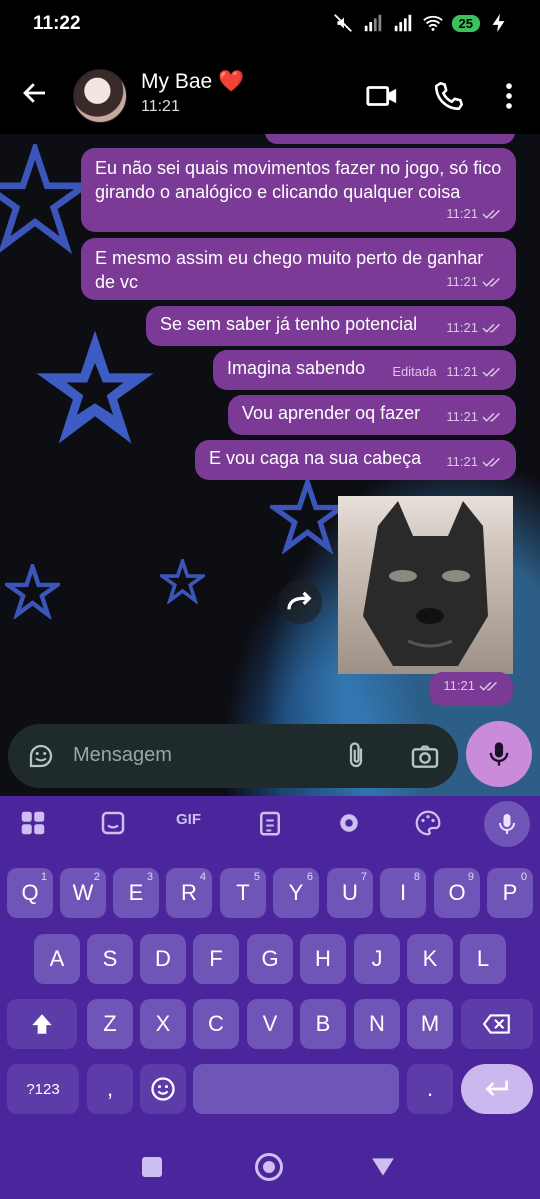  What do you see at coordinates (331, 326) in the screenshot?
I see `message-bubble: Se sem saber já tenho potencial 11:21` at bounding box center [331, 326].